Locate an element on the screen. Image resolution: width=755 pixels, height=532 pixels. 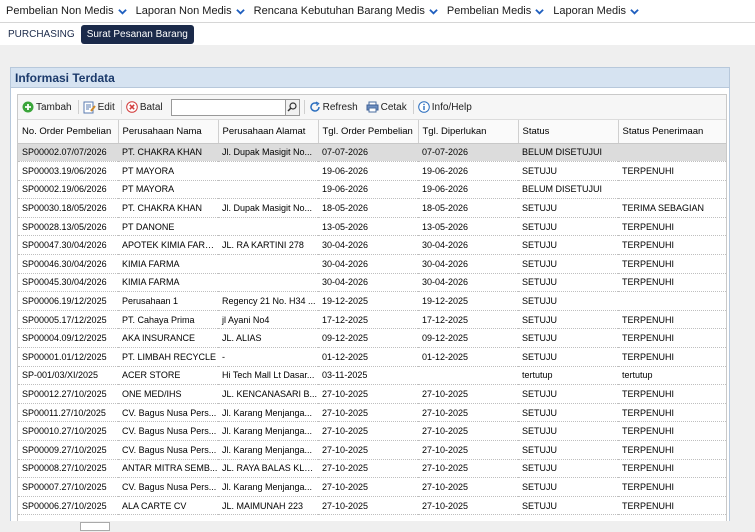
panel-title: Informasi Terdata is located at coordinates (370, 78).